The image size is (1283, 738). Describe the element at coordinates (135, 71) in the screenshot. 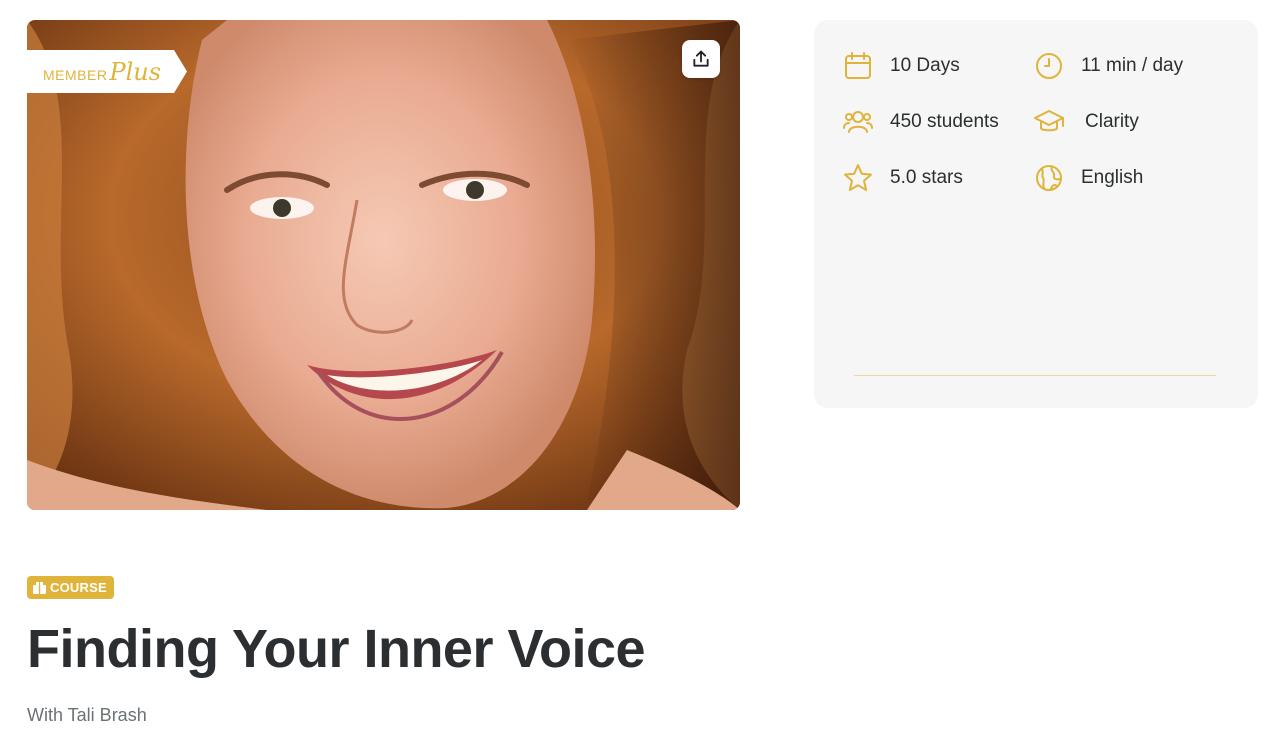

I see `badge-plus-text: Plus` at that location.